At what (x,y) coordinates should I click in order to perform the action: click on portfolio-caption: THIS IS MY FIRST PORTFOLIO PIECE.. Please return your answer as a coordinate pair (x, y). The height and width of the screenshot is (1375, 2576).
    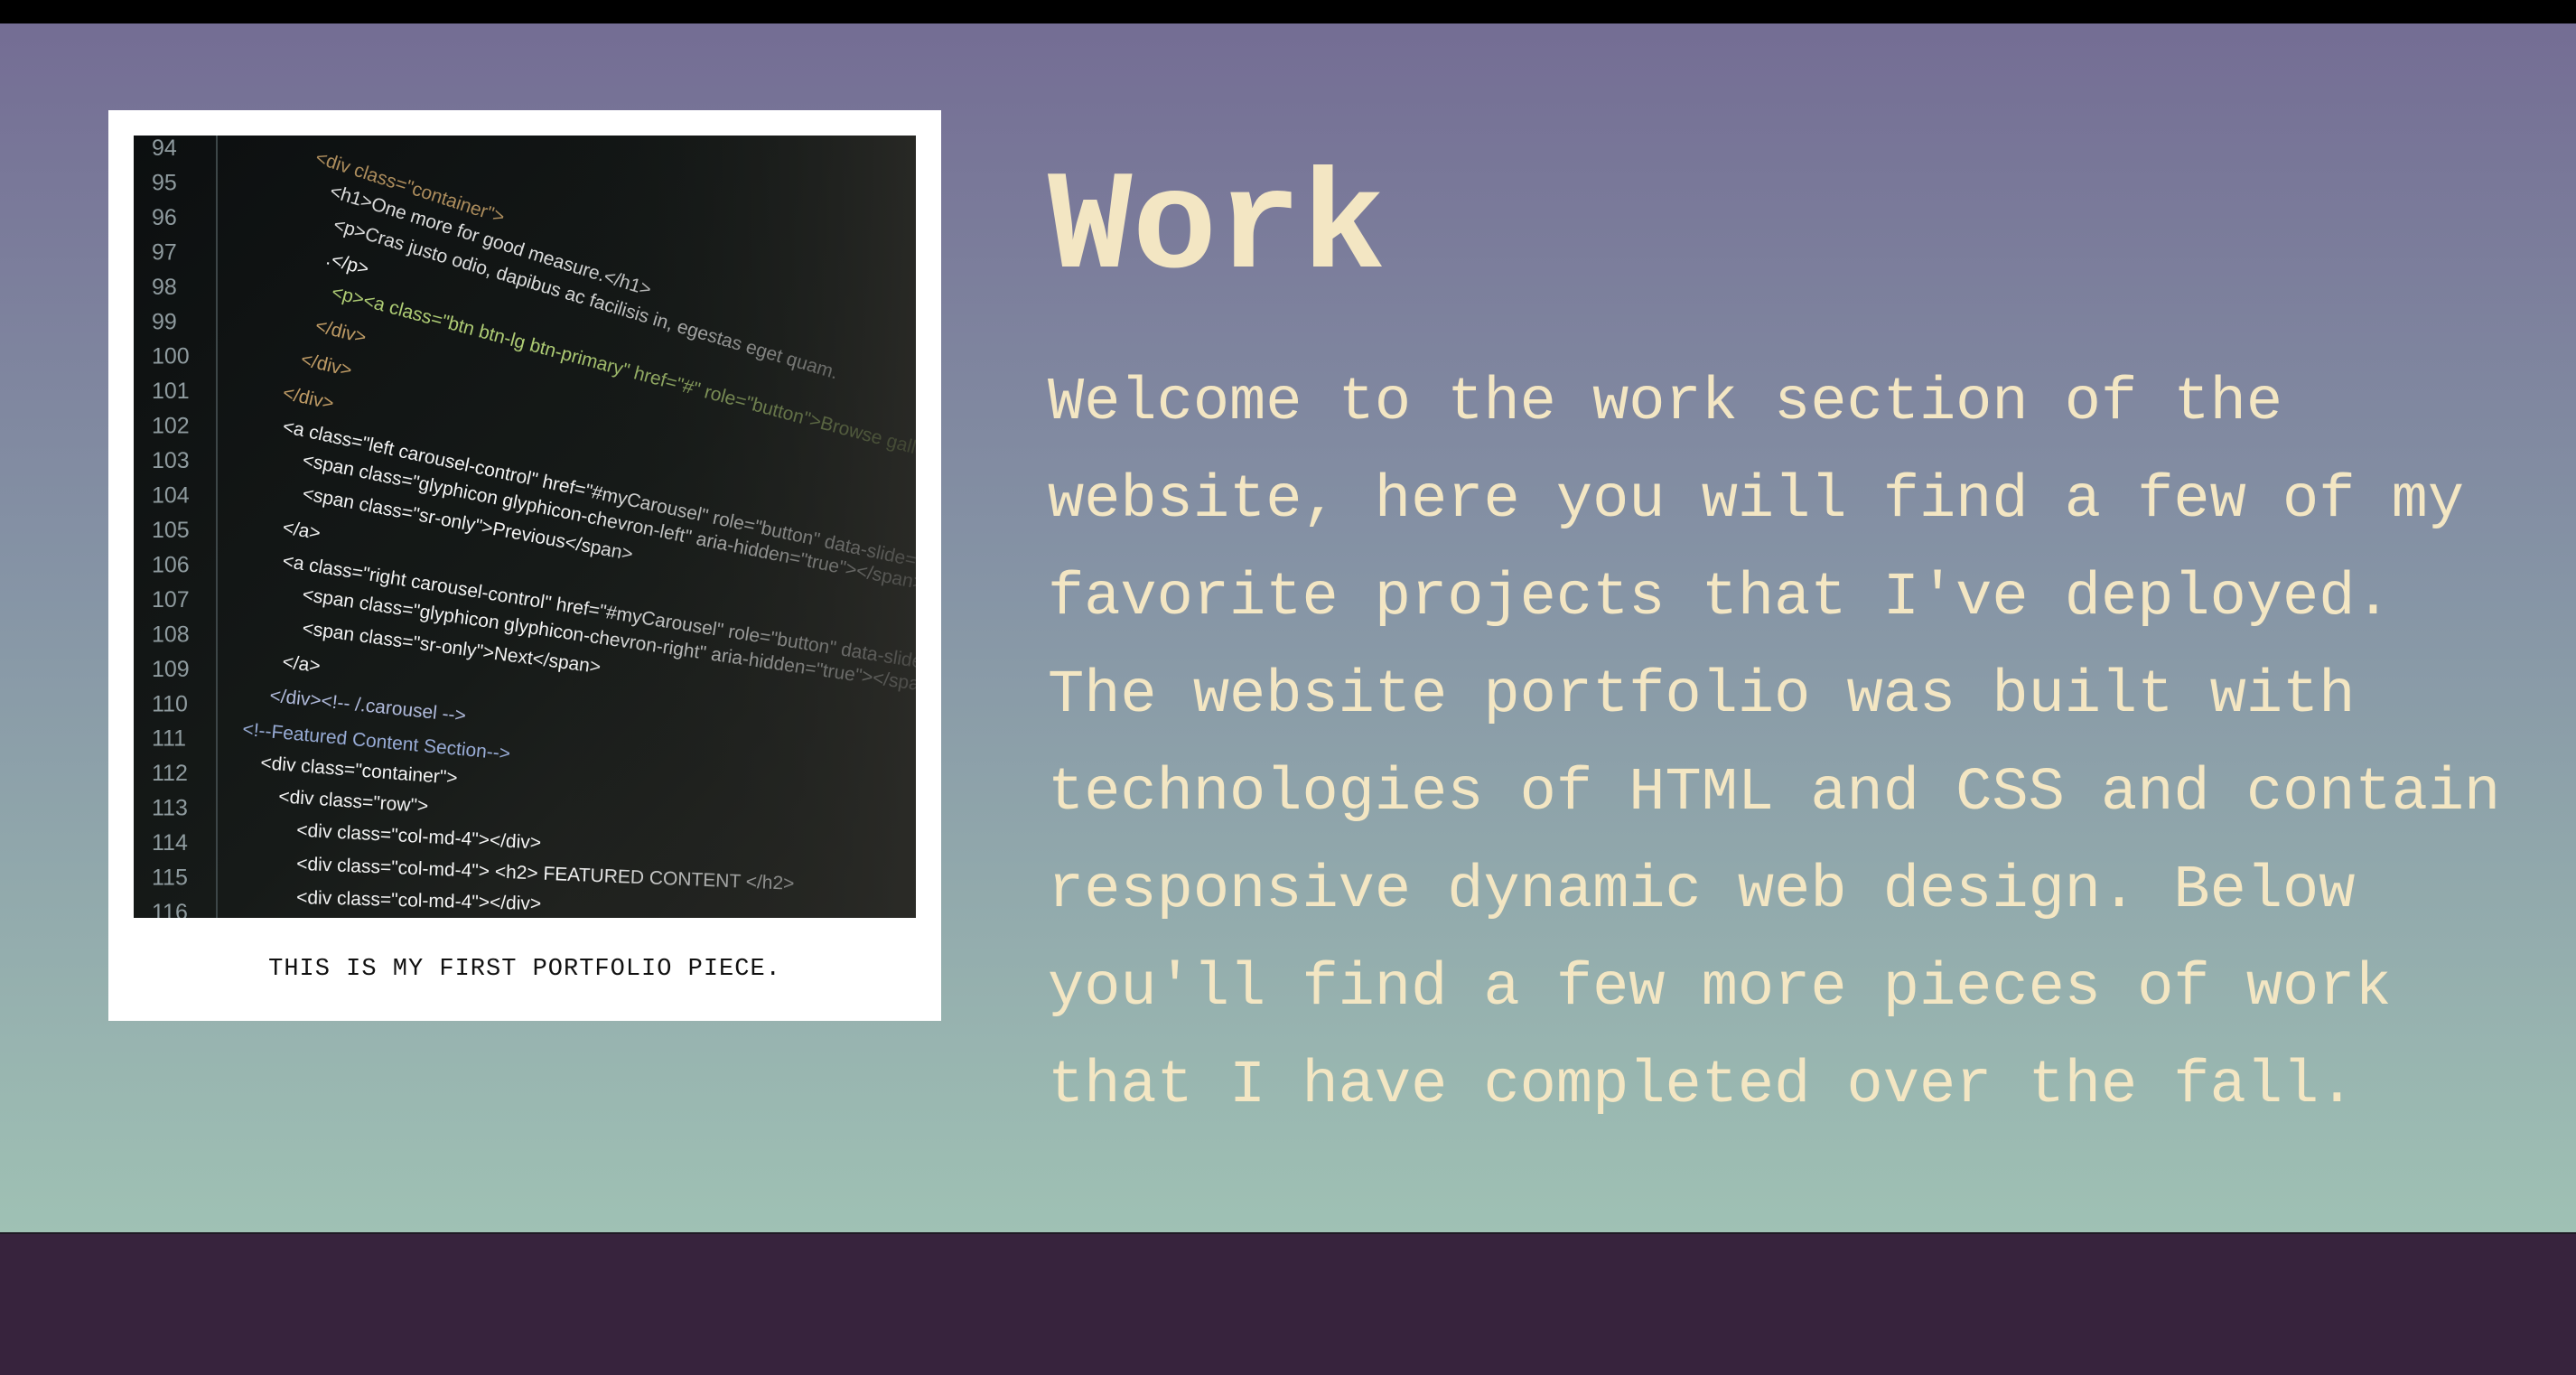
    Looking at the image, I should click on (524, 969).